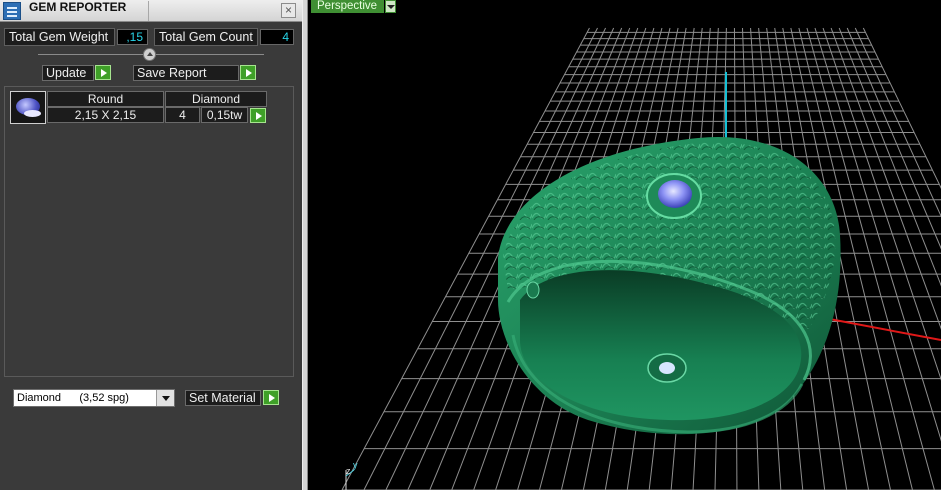 The image size is (941, 490). Describe the element at coordinates (182, 115) in the screenshot. I see `gem-count-cell: 4` at that location.